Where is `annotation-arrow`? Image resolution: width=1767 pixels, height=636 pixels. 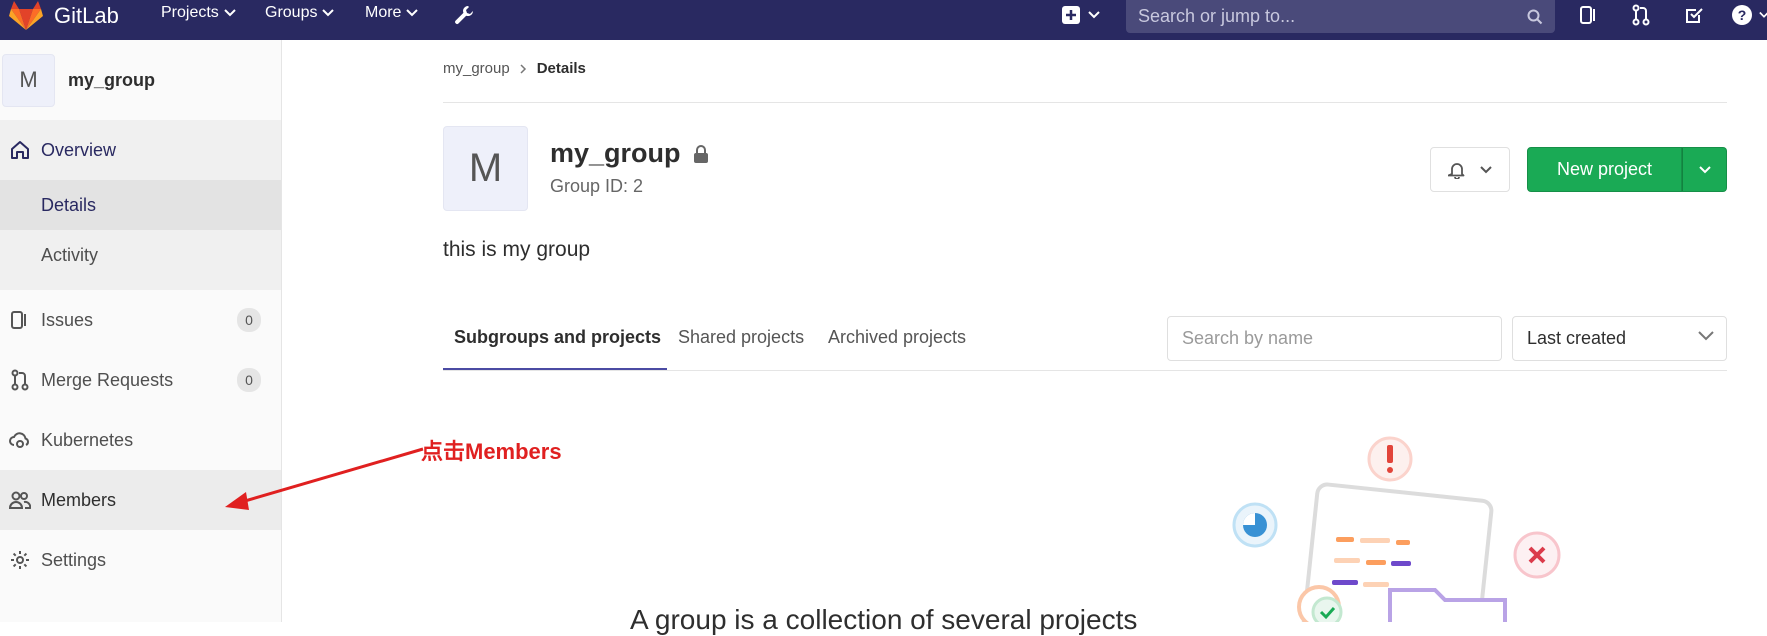 annotation-arrow is located at coordinates (324, 478).